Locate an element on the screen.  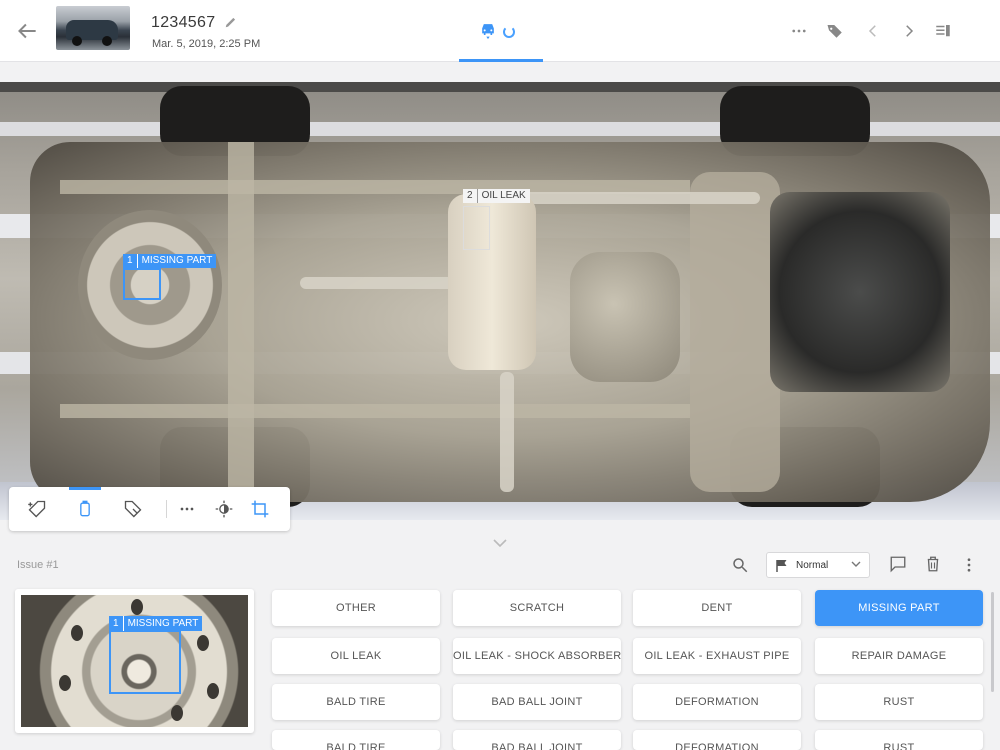
issue-type-other: OTHER is located at coordinates (356, 608).